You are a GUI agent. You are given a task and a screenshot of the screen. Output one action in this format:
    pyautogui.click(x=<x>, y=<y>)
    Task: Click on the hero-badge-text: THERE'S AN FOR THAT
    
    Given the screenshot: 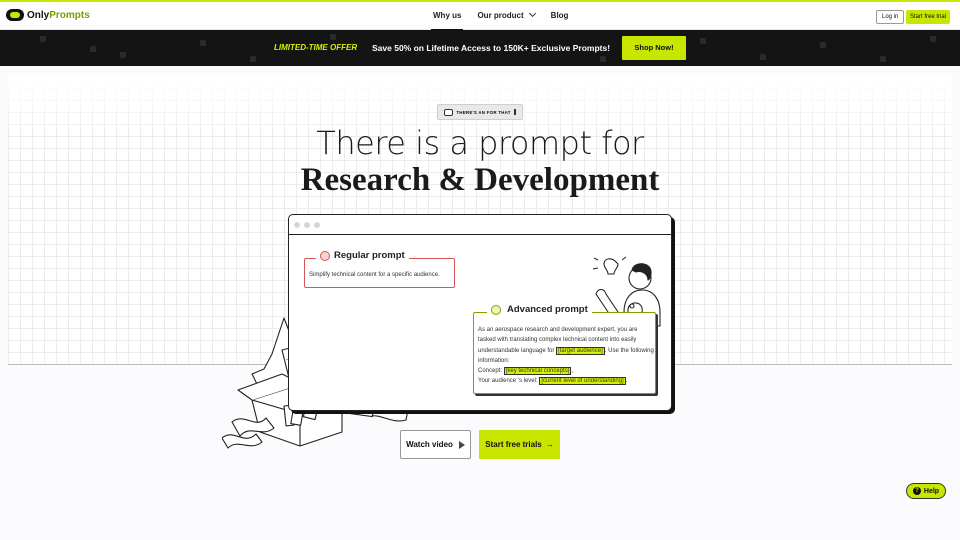 What is the action you would take?
    pyautogui.click(x=483, y=112)
    